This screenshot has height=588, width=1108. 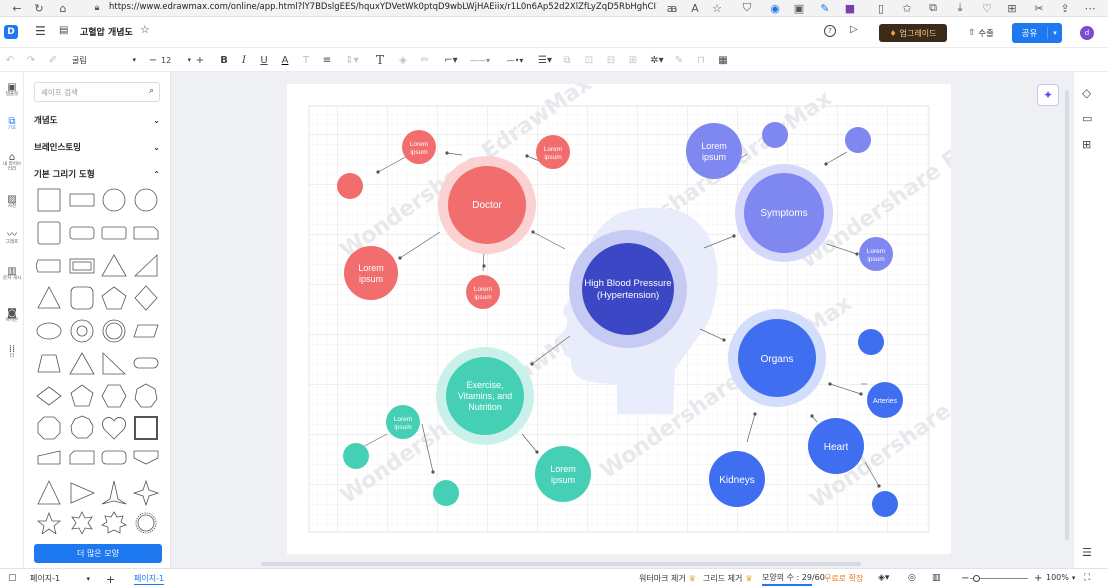 What do you see at coordinates (244, 60) in the screenshot?
I see `italic-icon: I` at bounding box center [244, 60].